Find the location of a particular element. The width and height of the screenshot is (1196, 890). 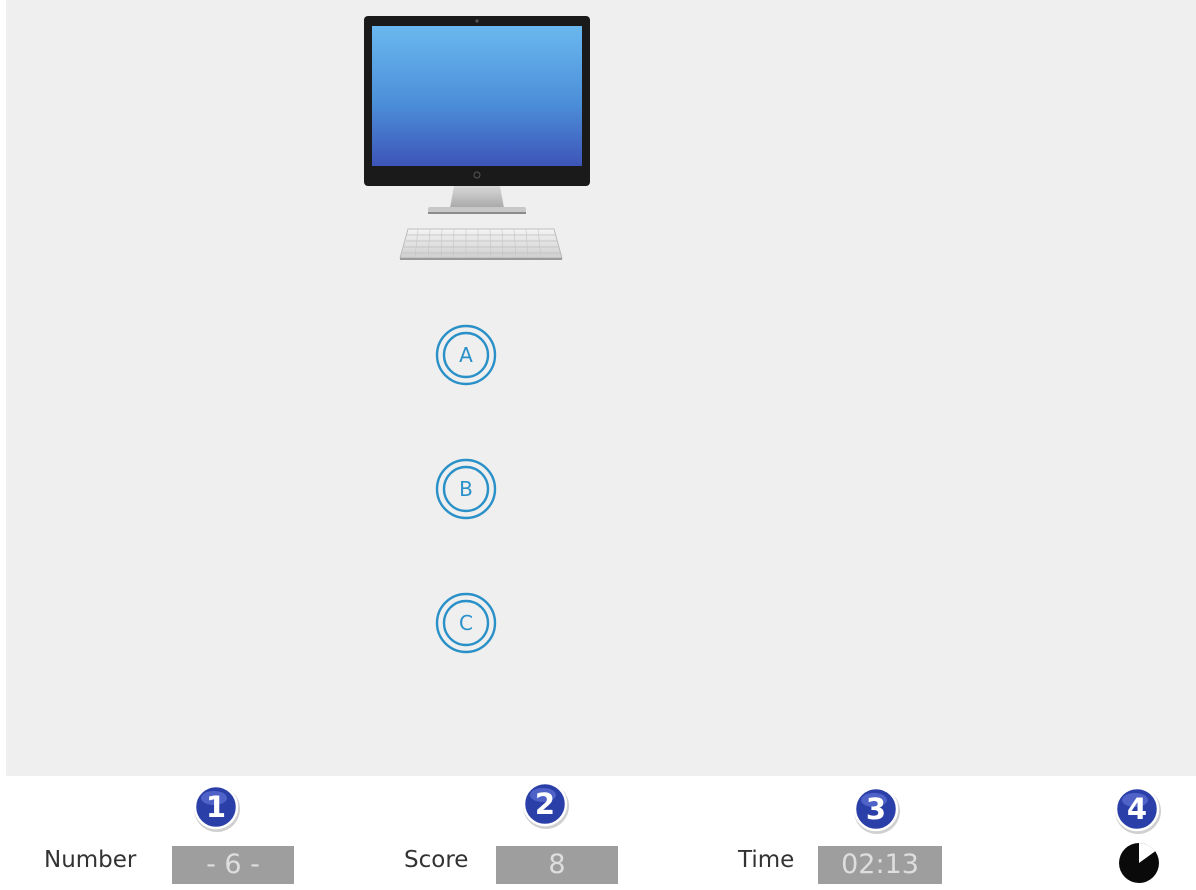

callout-marker-4: 4 is located at coordinates (1138, 810).